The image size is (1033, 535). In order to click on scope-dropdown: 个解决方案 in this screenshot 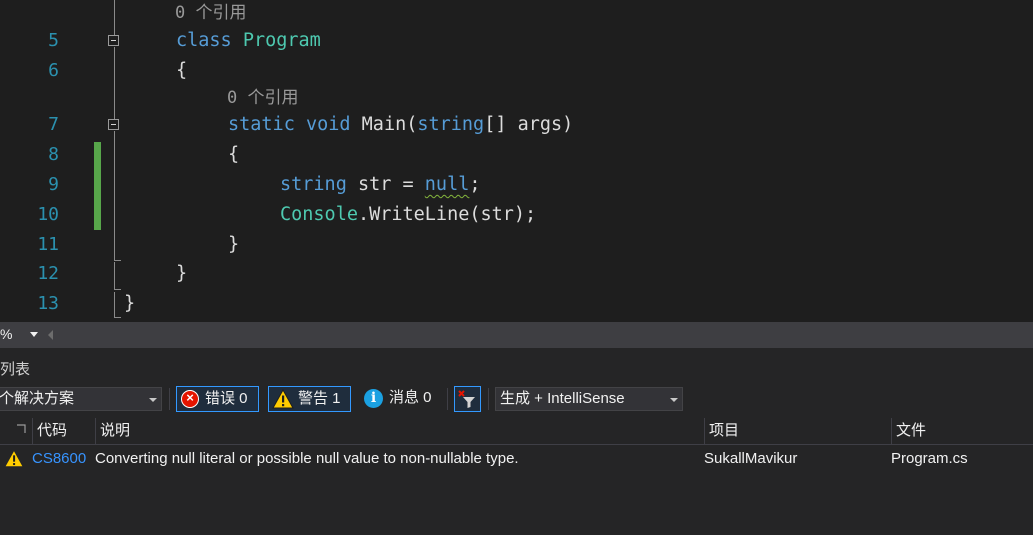, I will do `click(81, 399)`.